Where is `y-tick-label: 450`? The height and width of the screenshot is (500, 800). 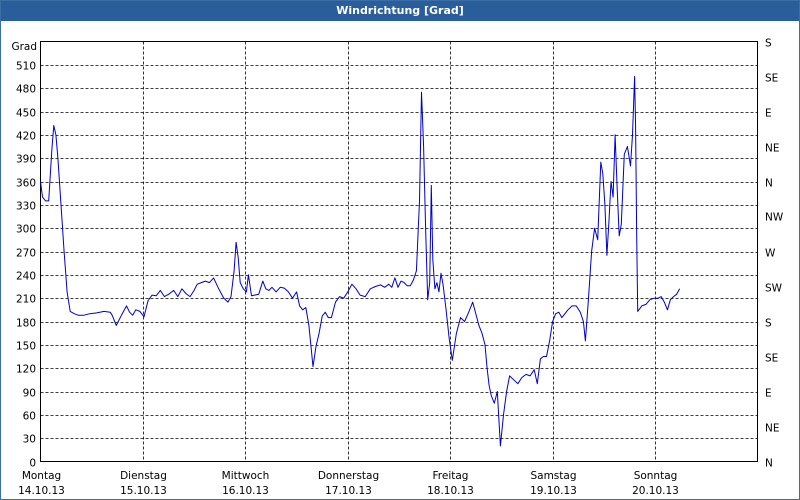
y-tick-label: 450 is located at coordinates (26, 114).